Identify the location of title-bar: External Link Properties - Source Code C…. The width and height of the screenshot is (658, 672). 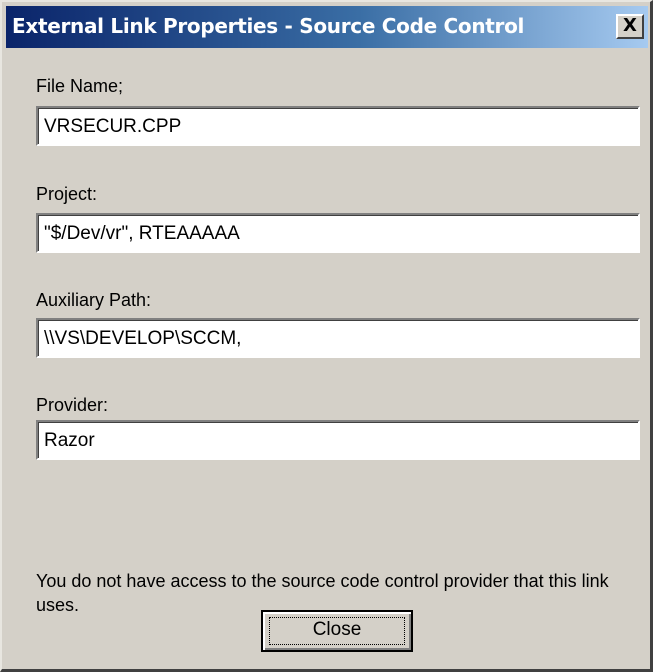
(327, 27).